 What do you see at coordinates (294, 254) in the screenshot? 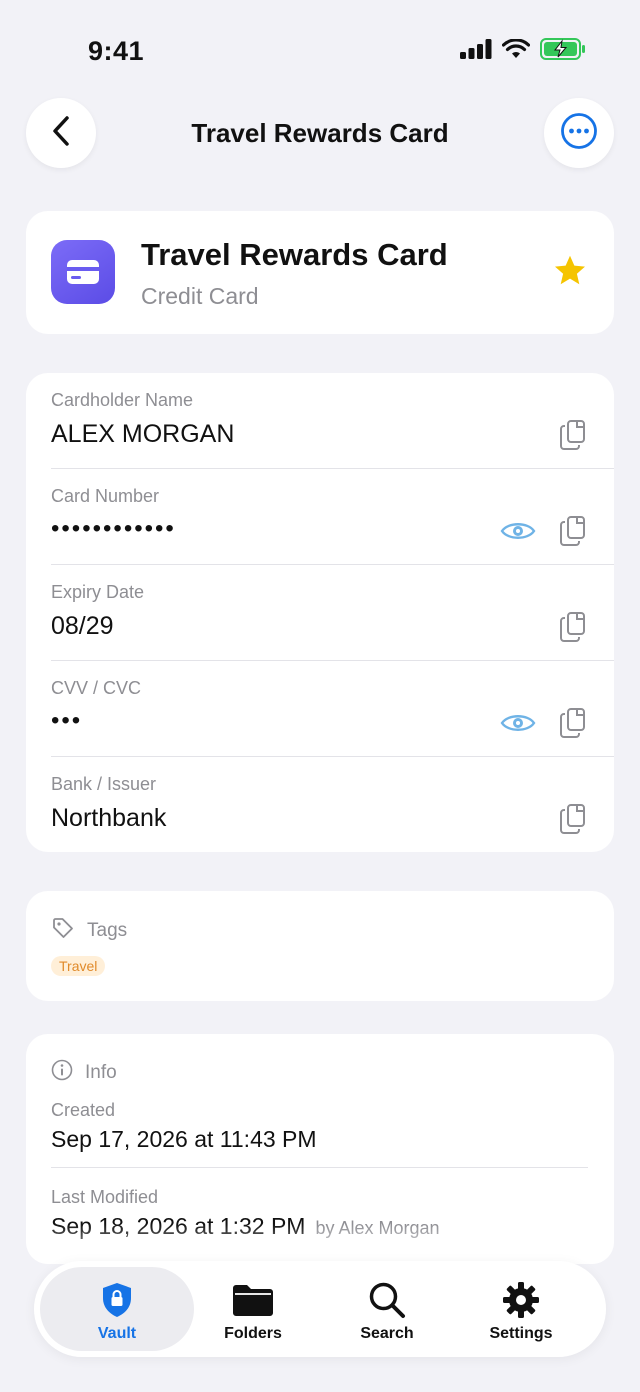
I see `item-title: Travel Rewards Card` at bounding box center [294, 254].